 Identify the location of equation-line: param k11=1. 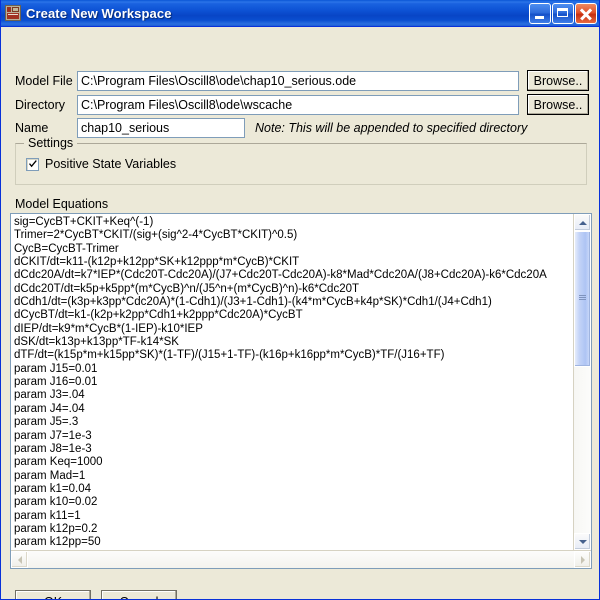
(47, 515).